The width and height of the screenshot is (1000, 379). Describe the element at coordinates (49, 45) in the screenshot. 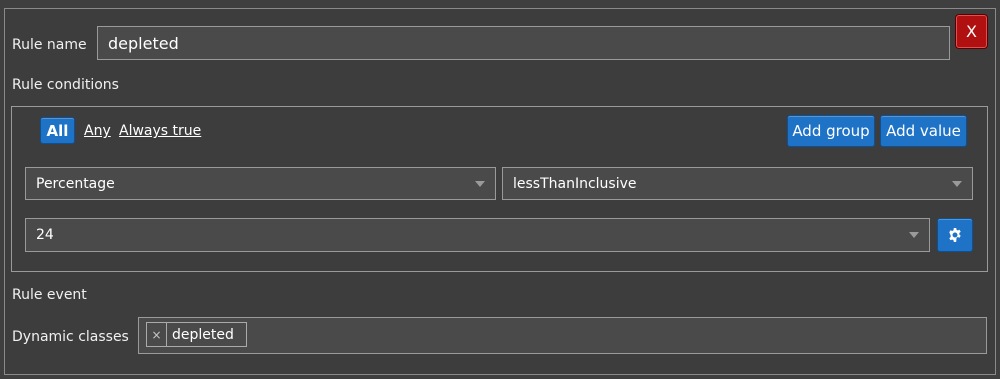

I see `rule-name-label: Rule name` at that location.